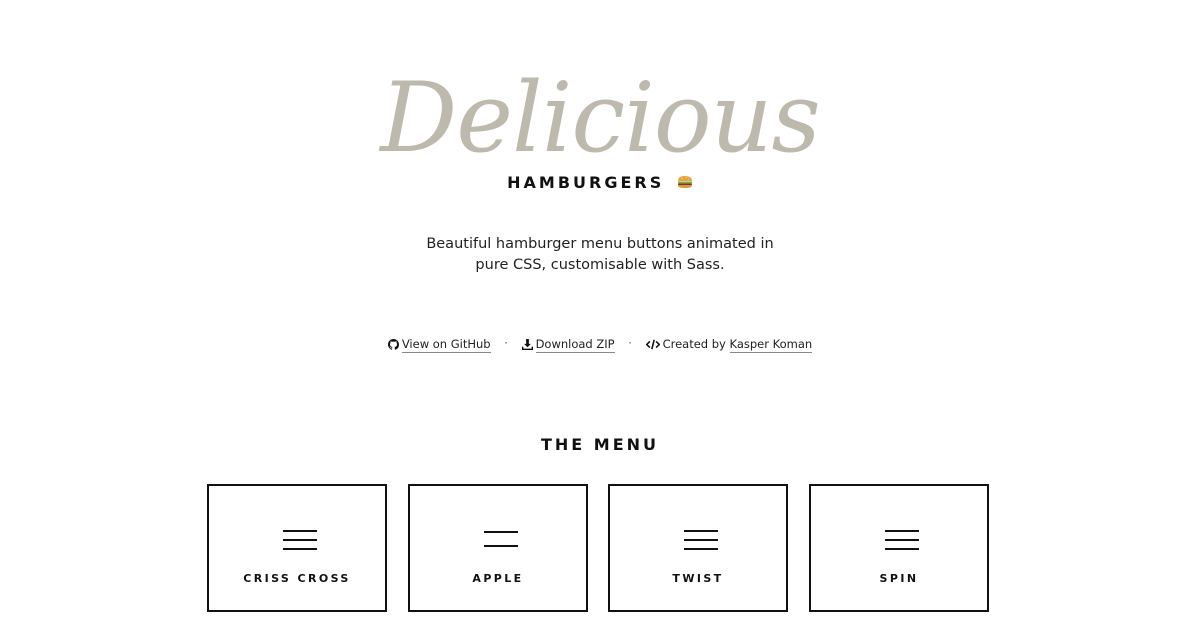  I want to click on menu-card-criss-cross: CRISS CROSS, so click(297, 548).